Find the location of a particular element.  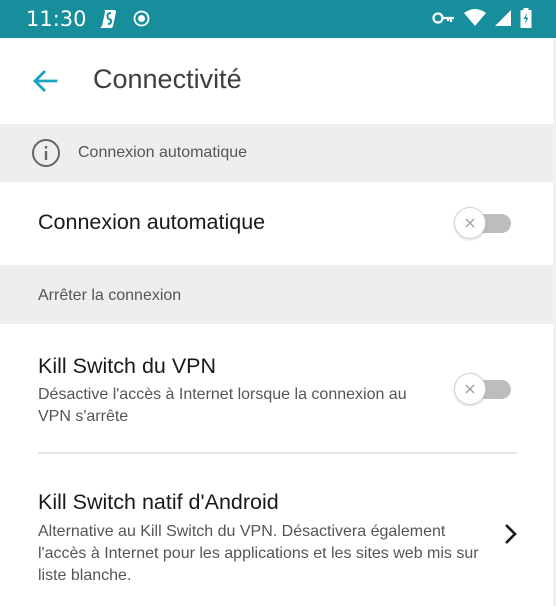

status-bar: 11:30 is located at coordinates (278, 19).